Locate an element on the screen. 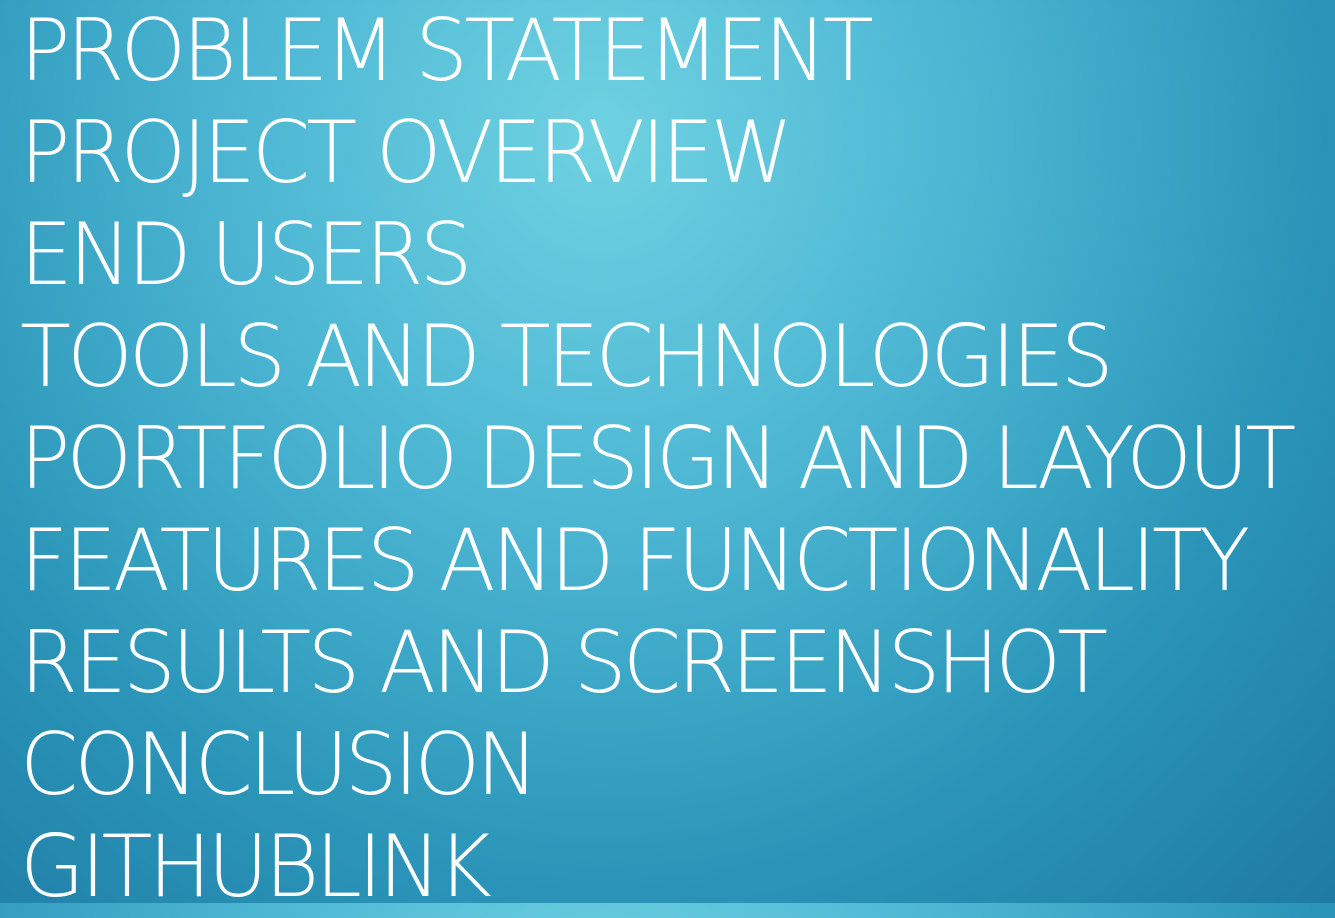  agenda-item-features-and-functionality: FEATURES AND FUNCTIONALITY is located at coordinates (635, 561).